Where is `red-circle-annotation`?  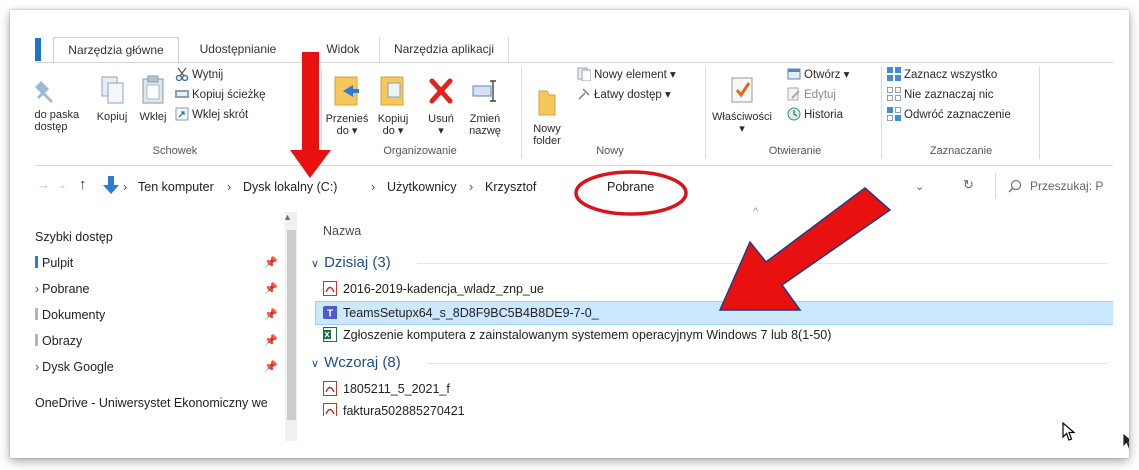 red-circle-annotation is located at coordinates (631, 193).